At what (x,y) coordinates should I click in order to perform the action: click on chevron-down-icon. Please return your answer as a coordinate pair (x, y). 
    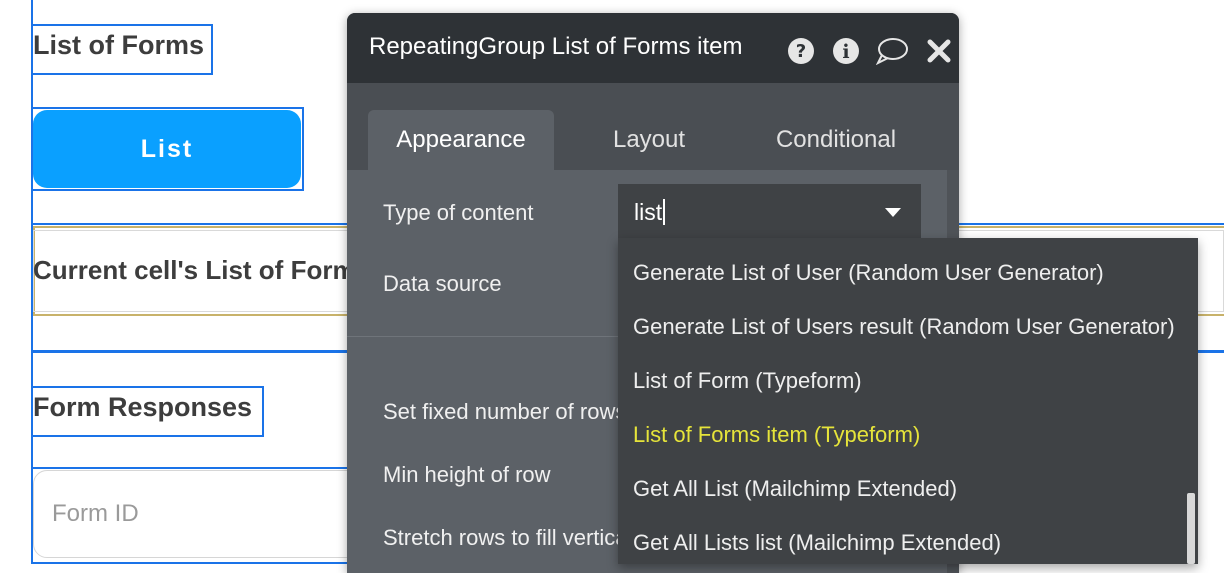
    Looking at the image, I should click on (893, 212).